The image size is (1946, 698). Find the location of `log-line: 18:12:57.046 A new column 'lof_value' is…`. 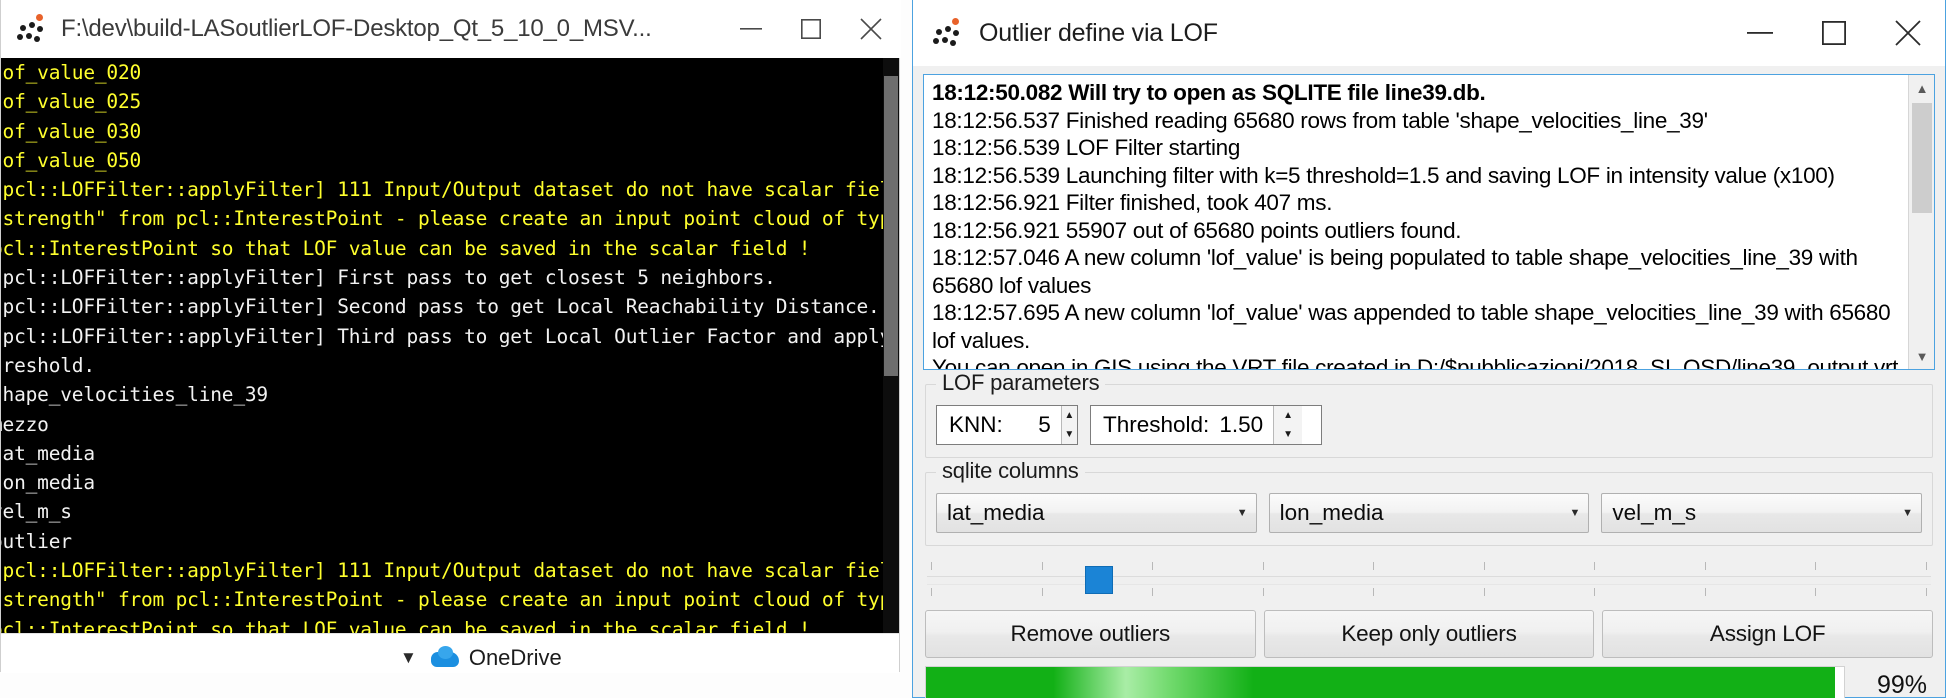

log-line: 18:12:57.046 A new column 'lof_value' is… is located at coordinates (1398, 271).